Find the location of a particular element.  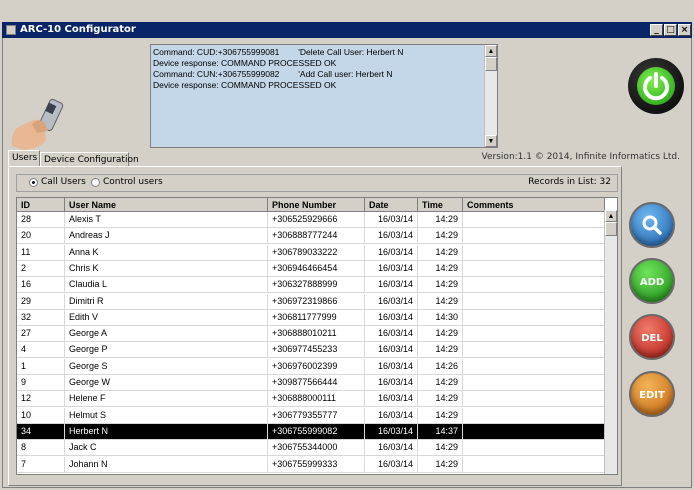

maximize-button: □ is located at coordinates (670, 30).